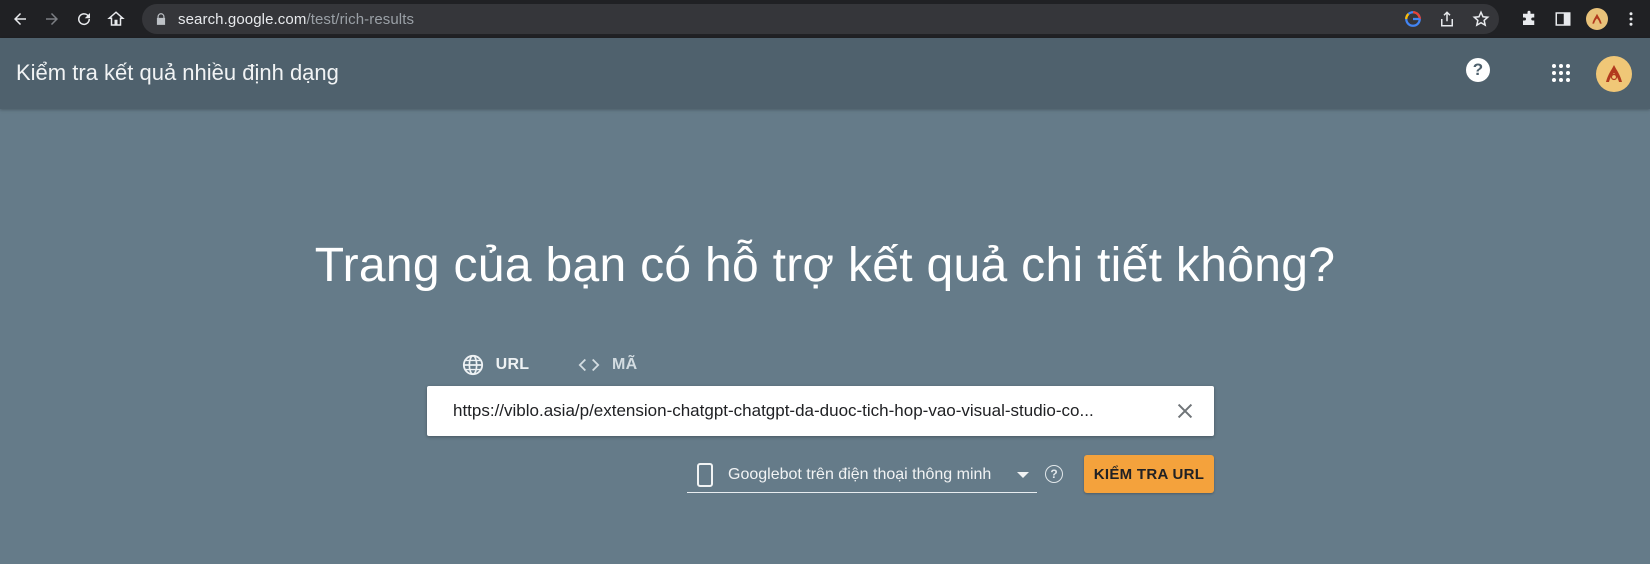 This screenshot has height=564, width=1650. Describe the element at coordinates (52, 19) in the screenshot. I see `forward-arrow-icon` at that location.